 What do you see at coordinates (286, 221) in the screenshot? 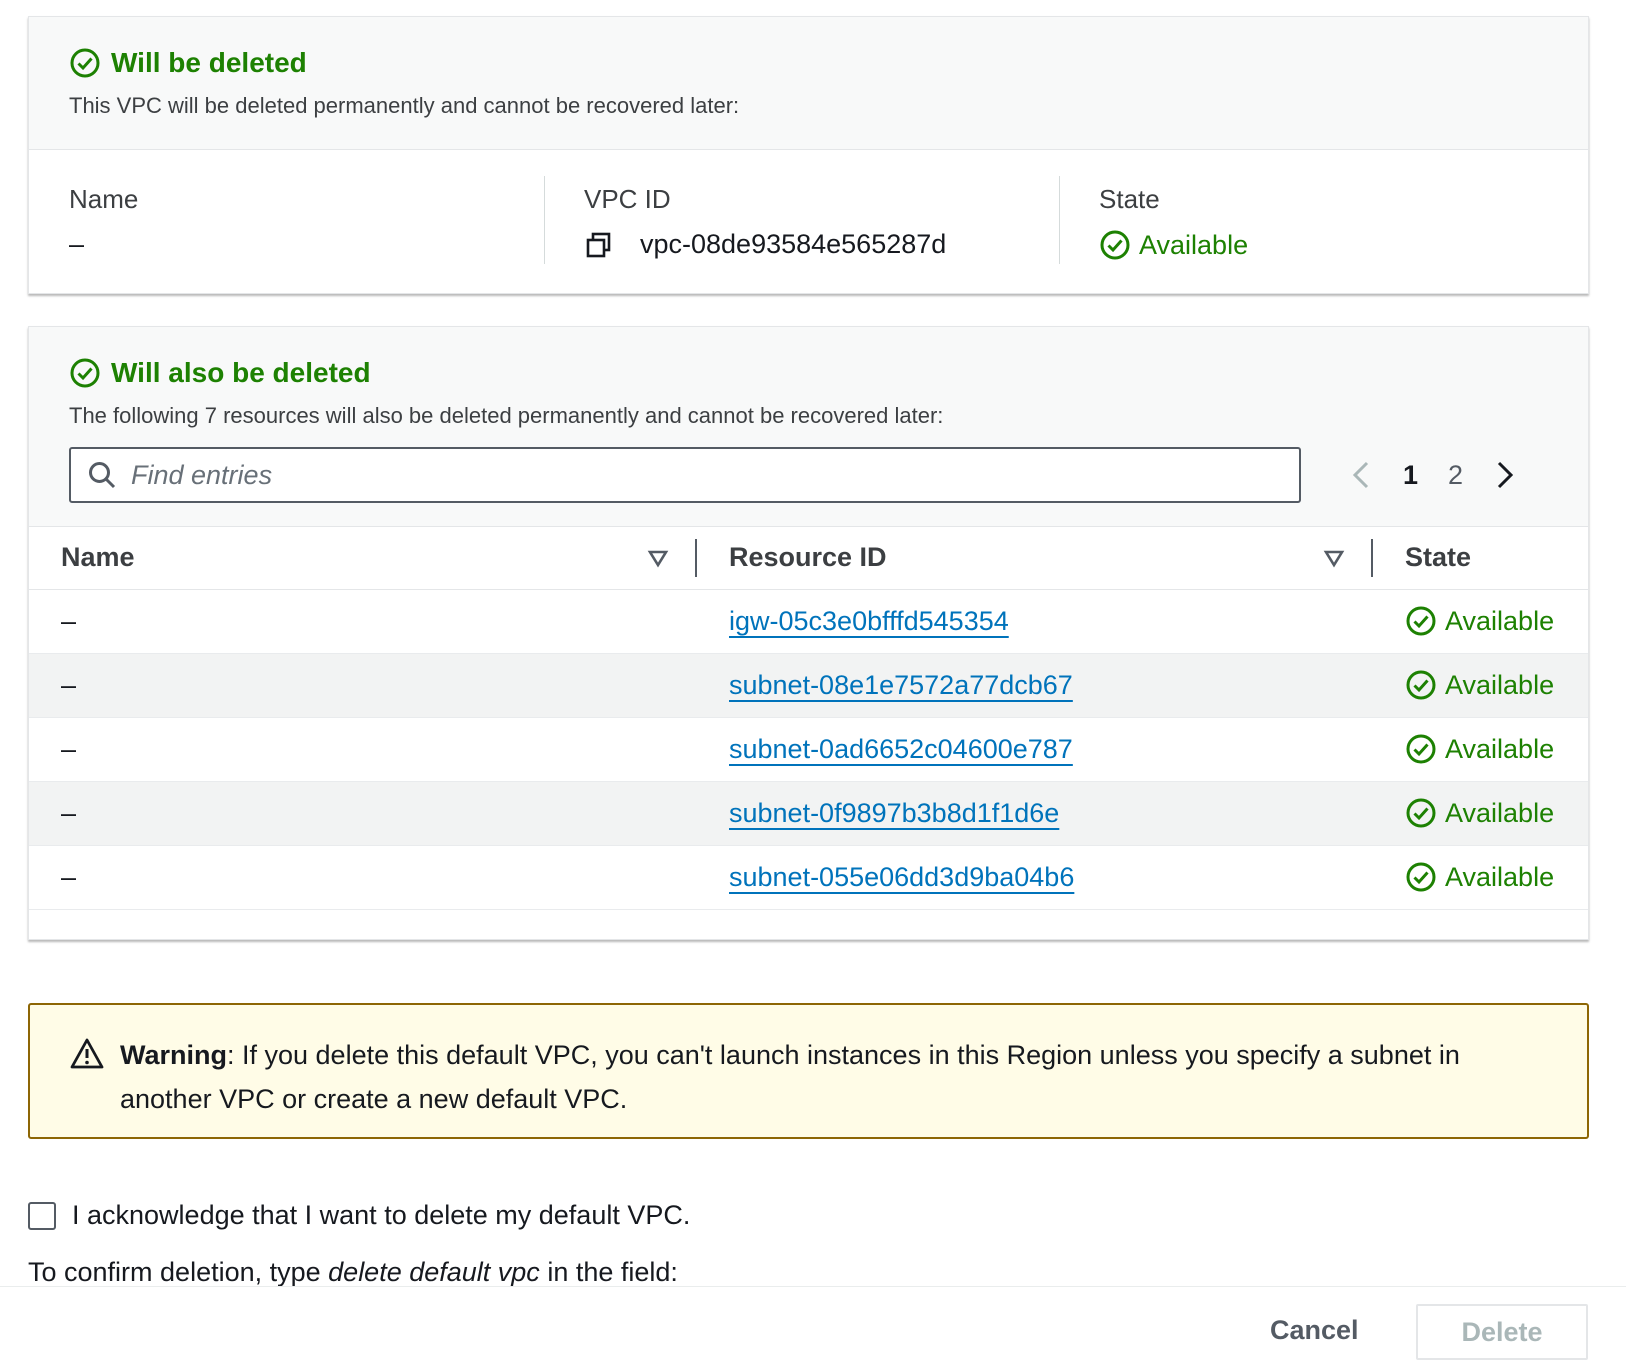
I see `vpc-name-field: Name –` at bounding box center [286, 221].